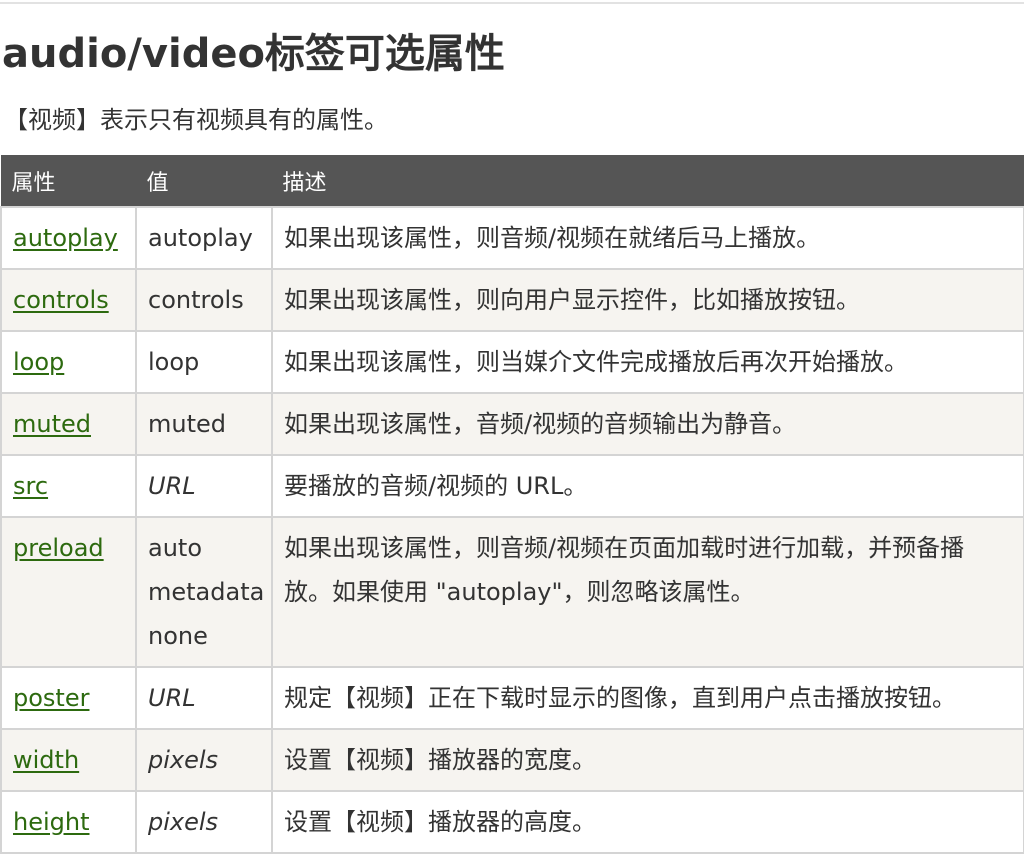  What do you see at coordinates (647, 300) in the screenshot?
I see `description-cell: 如果出现该属性，则向用户显示控件，比如播放按钮。` at bounding box center [647, 300].